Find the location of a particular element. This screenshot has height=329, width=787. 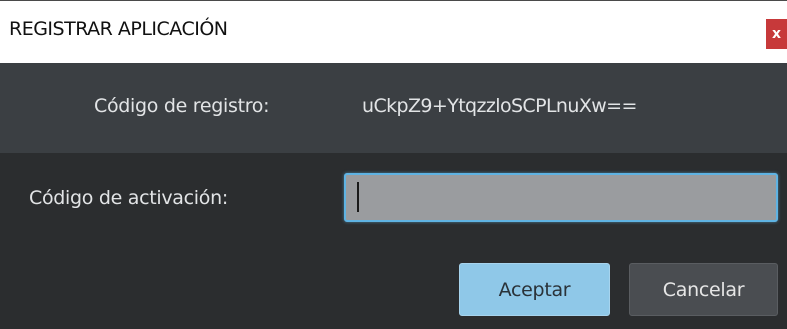

registration-code-value: uCkpZ9+YtqzzloSCPLnuXw== is located at coordinates (499, 106).